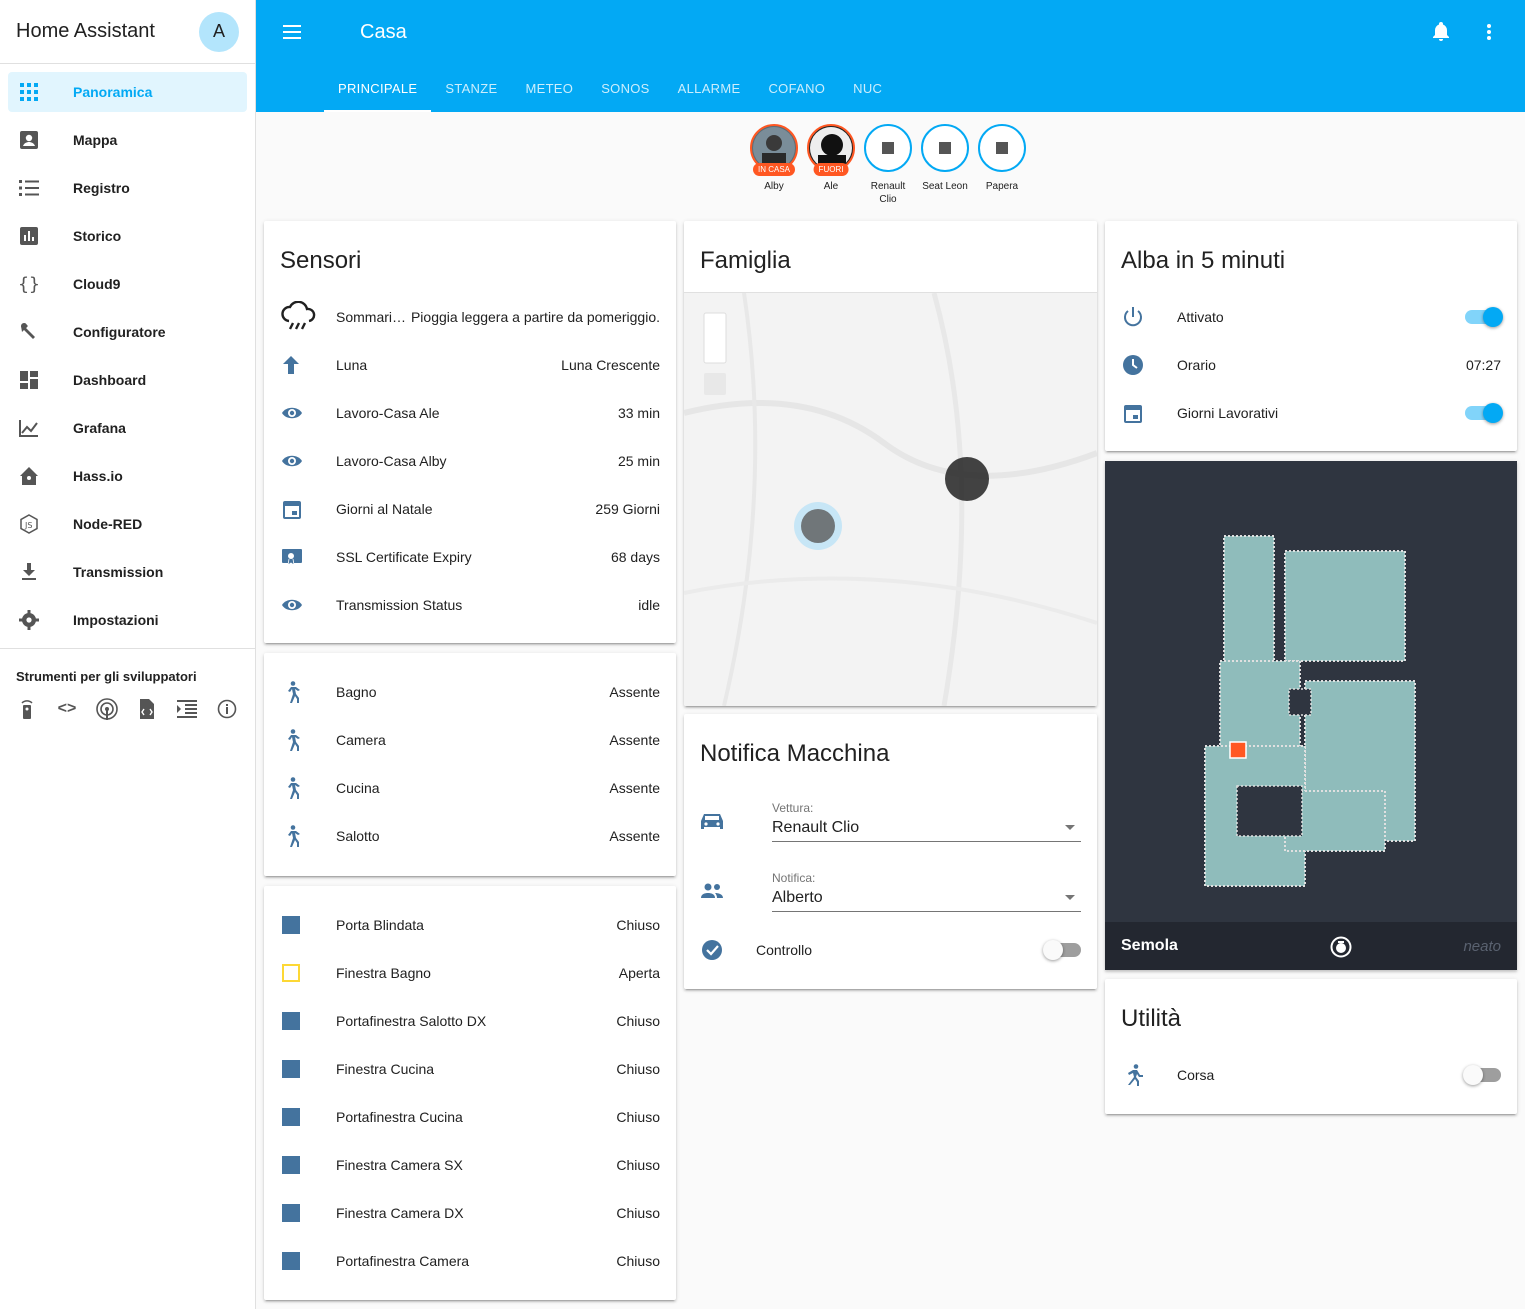  What do you see at coordinates (399, 1165) in the screenshot?
I see `entity-name: Finestra Camera SX` at bounding box center [399, 1165].